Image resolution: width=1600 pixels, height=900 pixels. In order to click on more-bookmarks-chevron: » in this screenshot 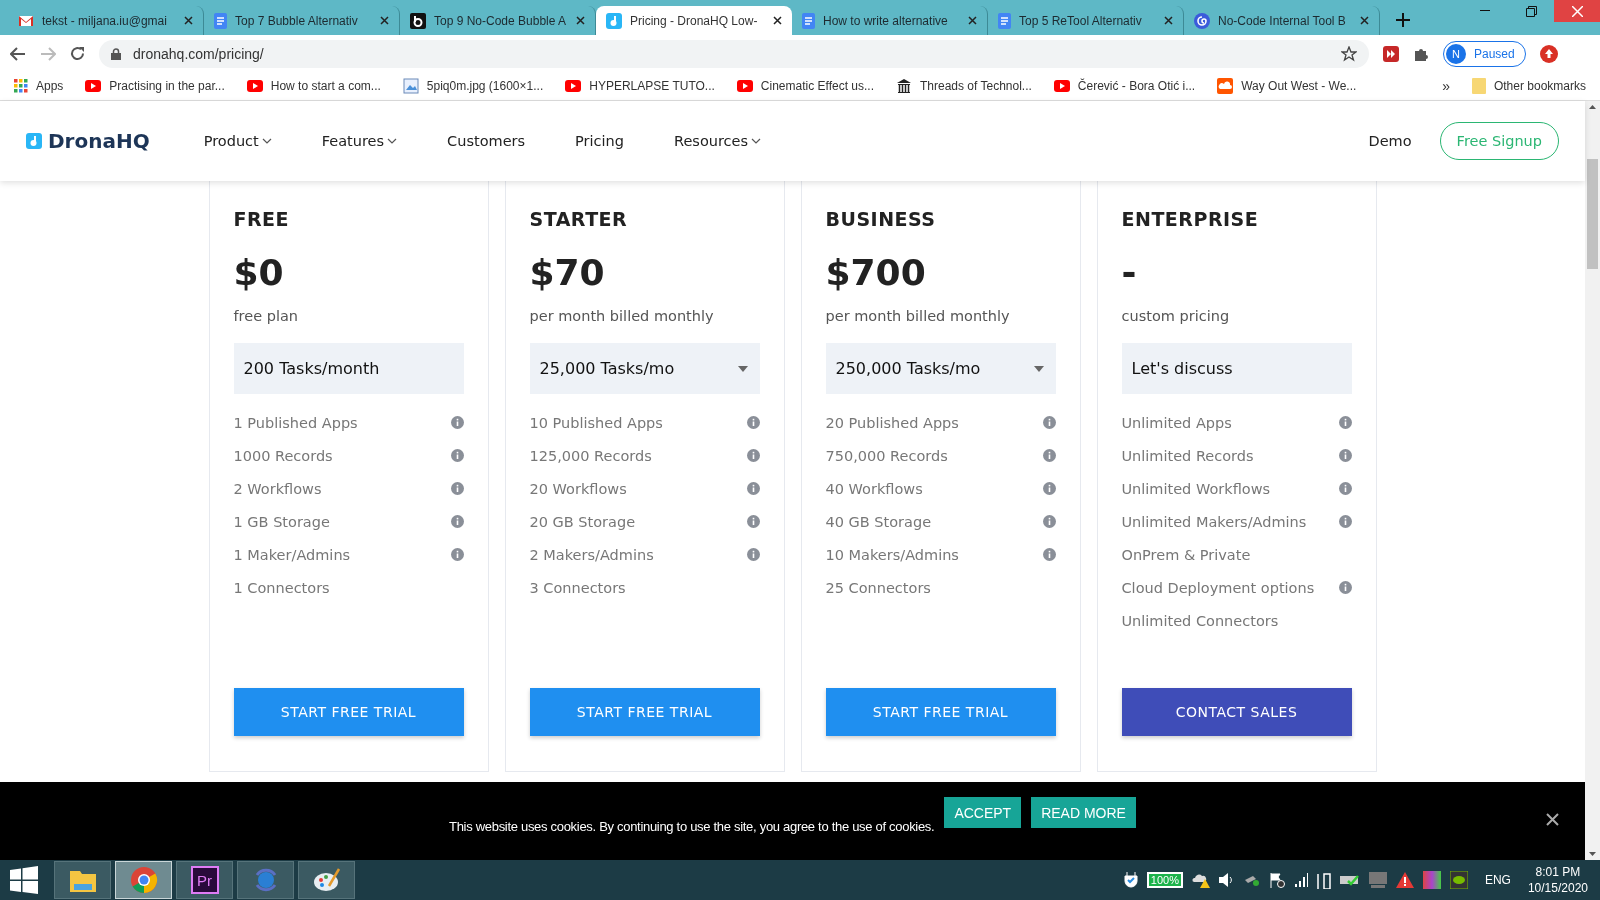, I will do `click(1446, 86)`.